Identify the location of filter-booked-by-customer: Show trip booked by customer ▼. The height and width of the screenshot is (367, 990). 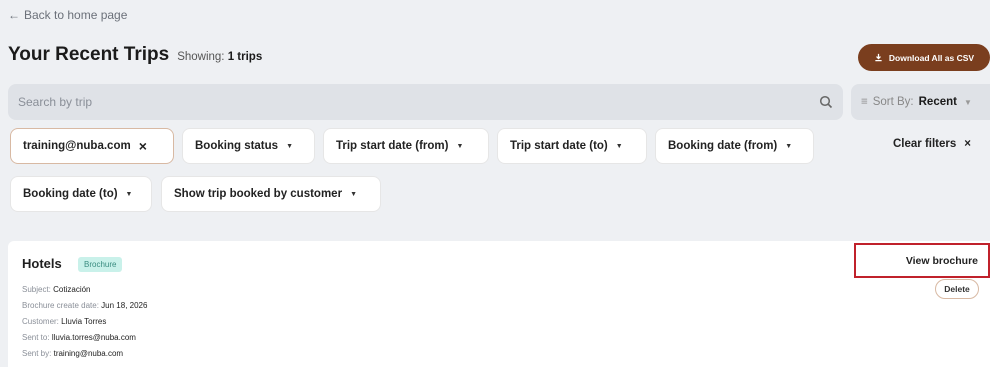
(271, 194).